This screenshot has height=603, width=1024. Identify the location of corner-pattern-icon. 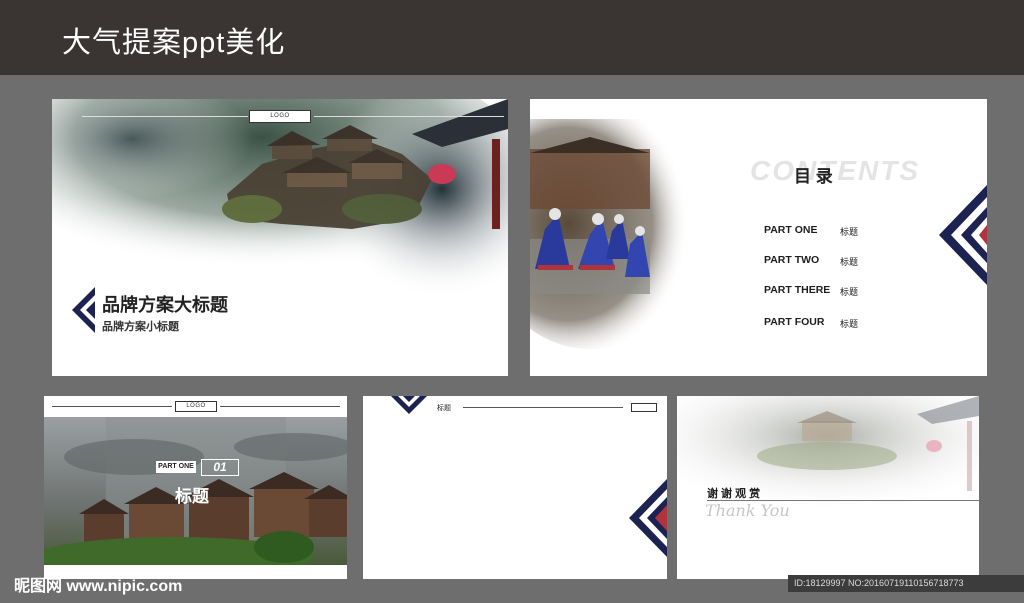
(409, 405).